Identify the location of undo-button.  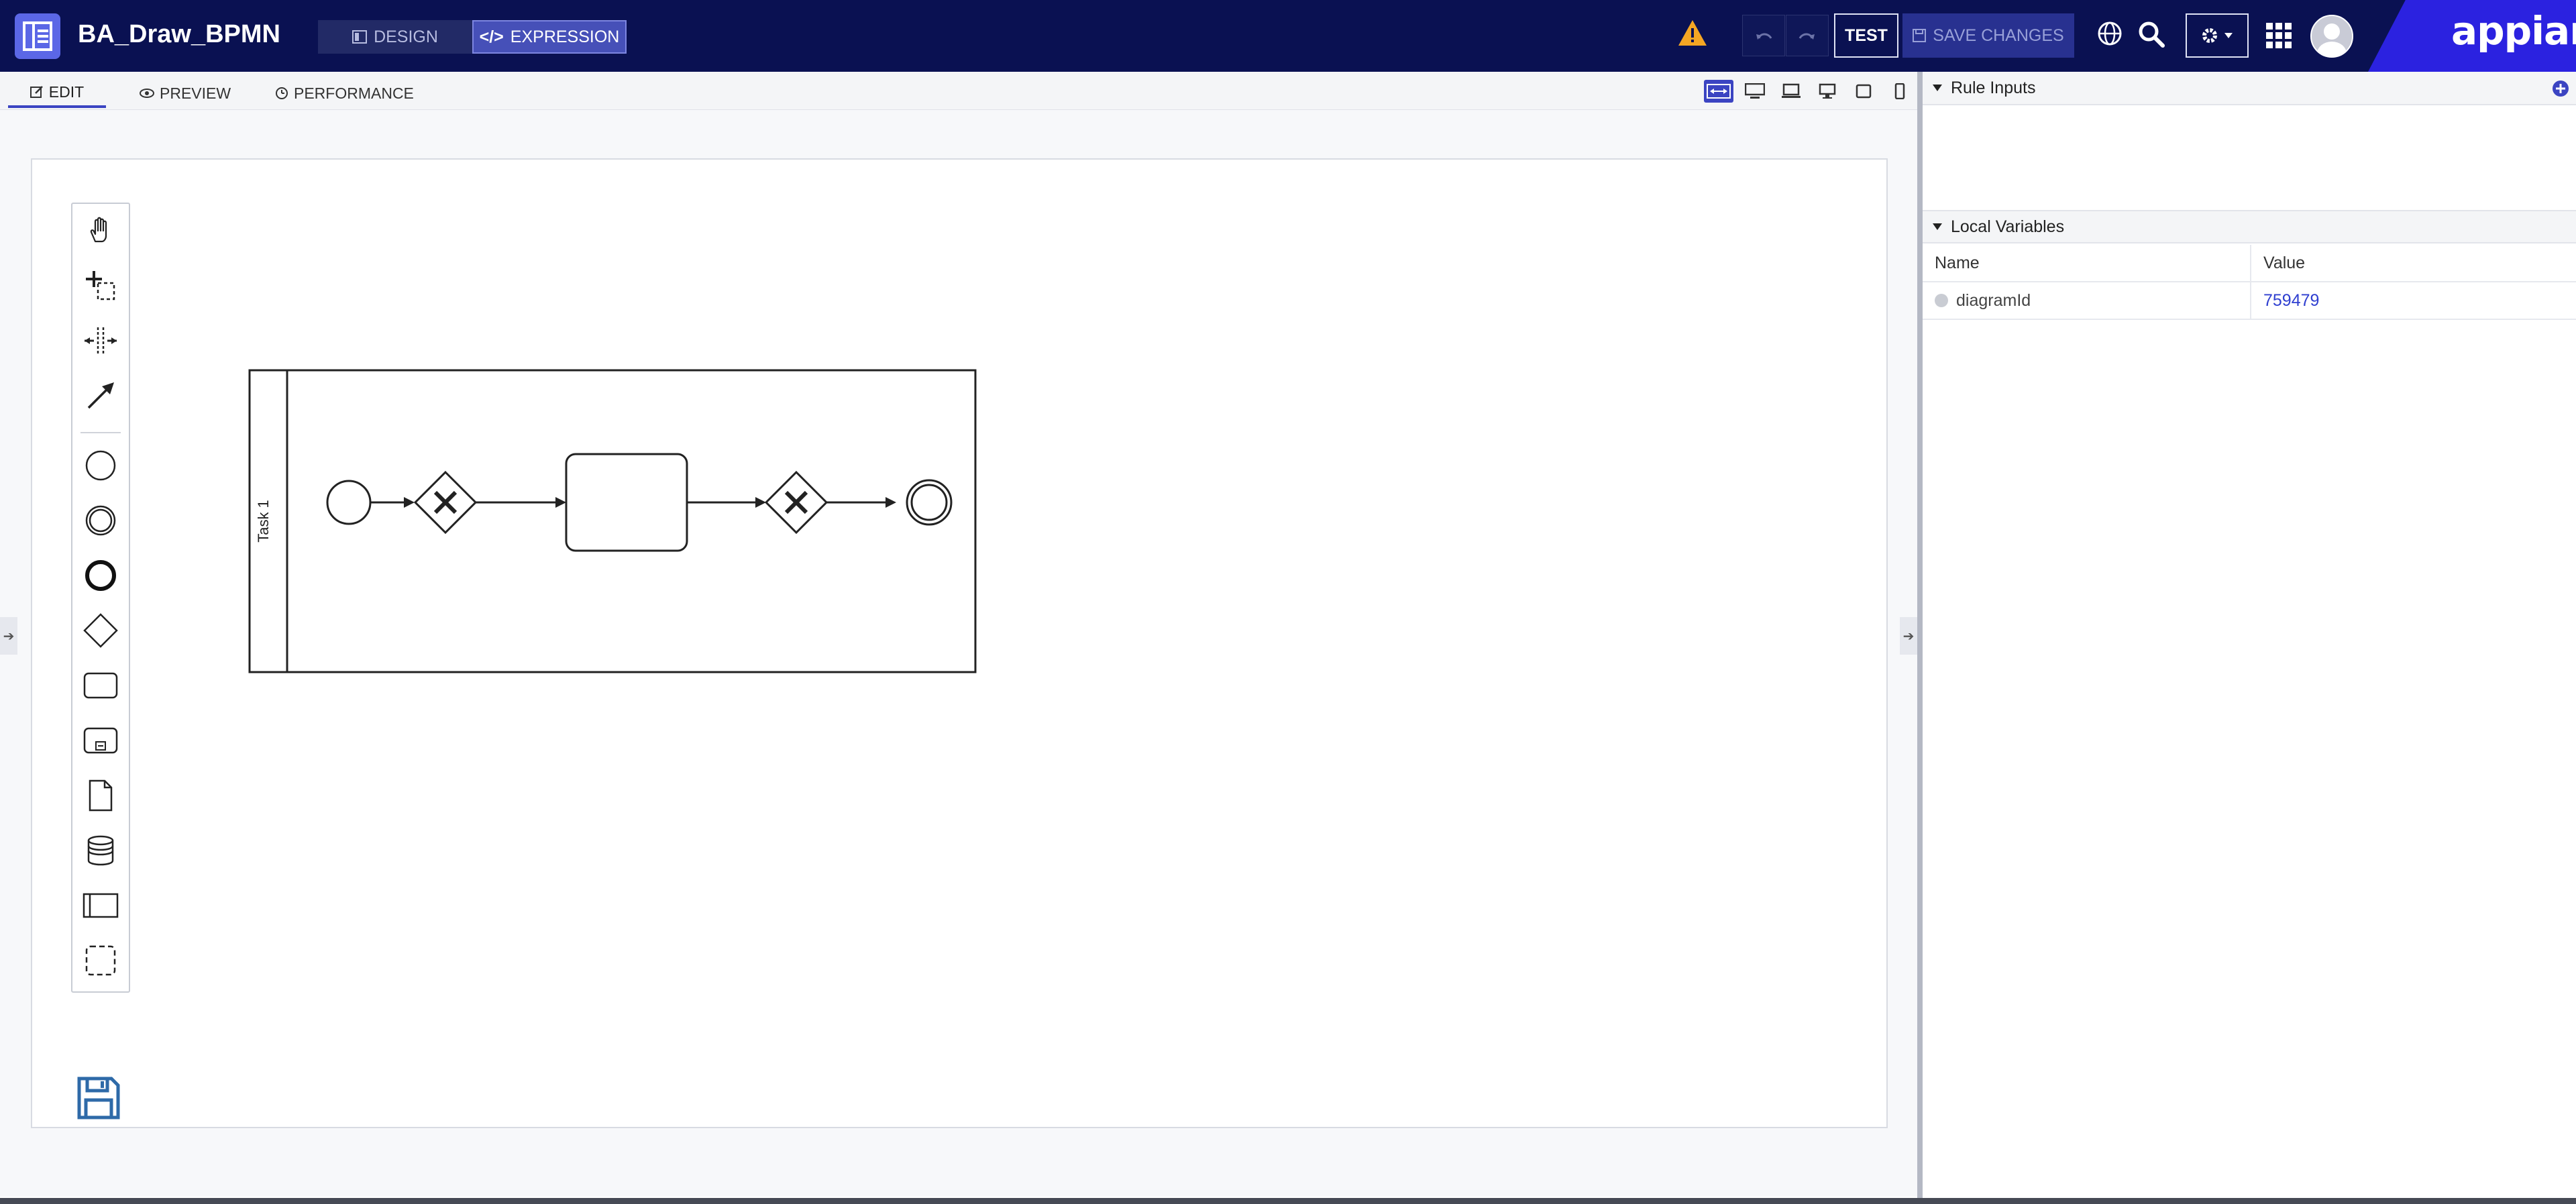
(1763, 35).